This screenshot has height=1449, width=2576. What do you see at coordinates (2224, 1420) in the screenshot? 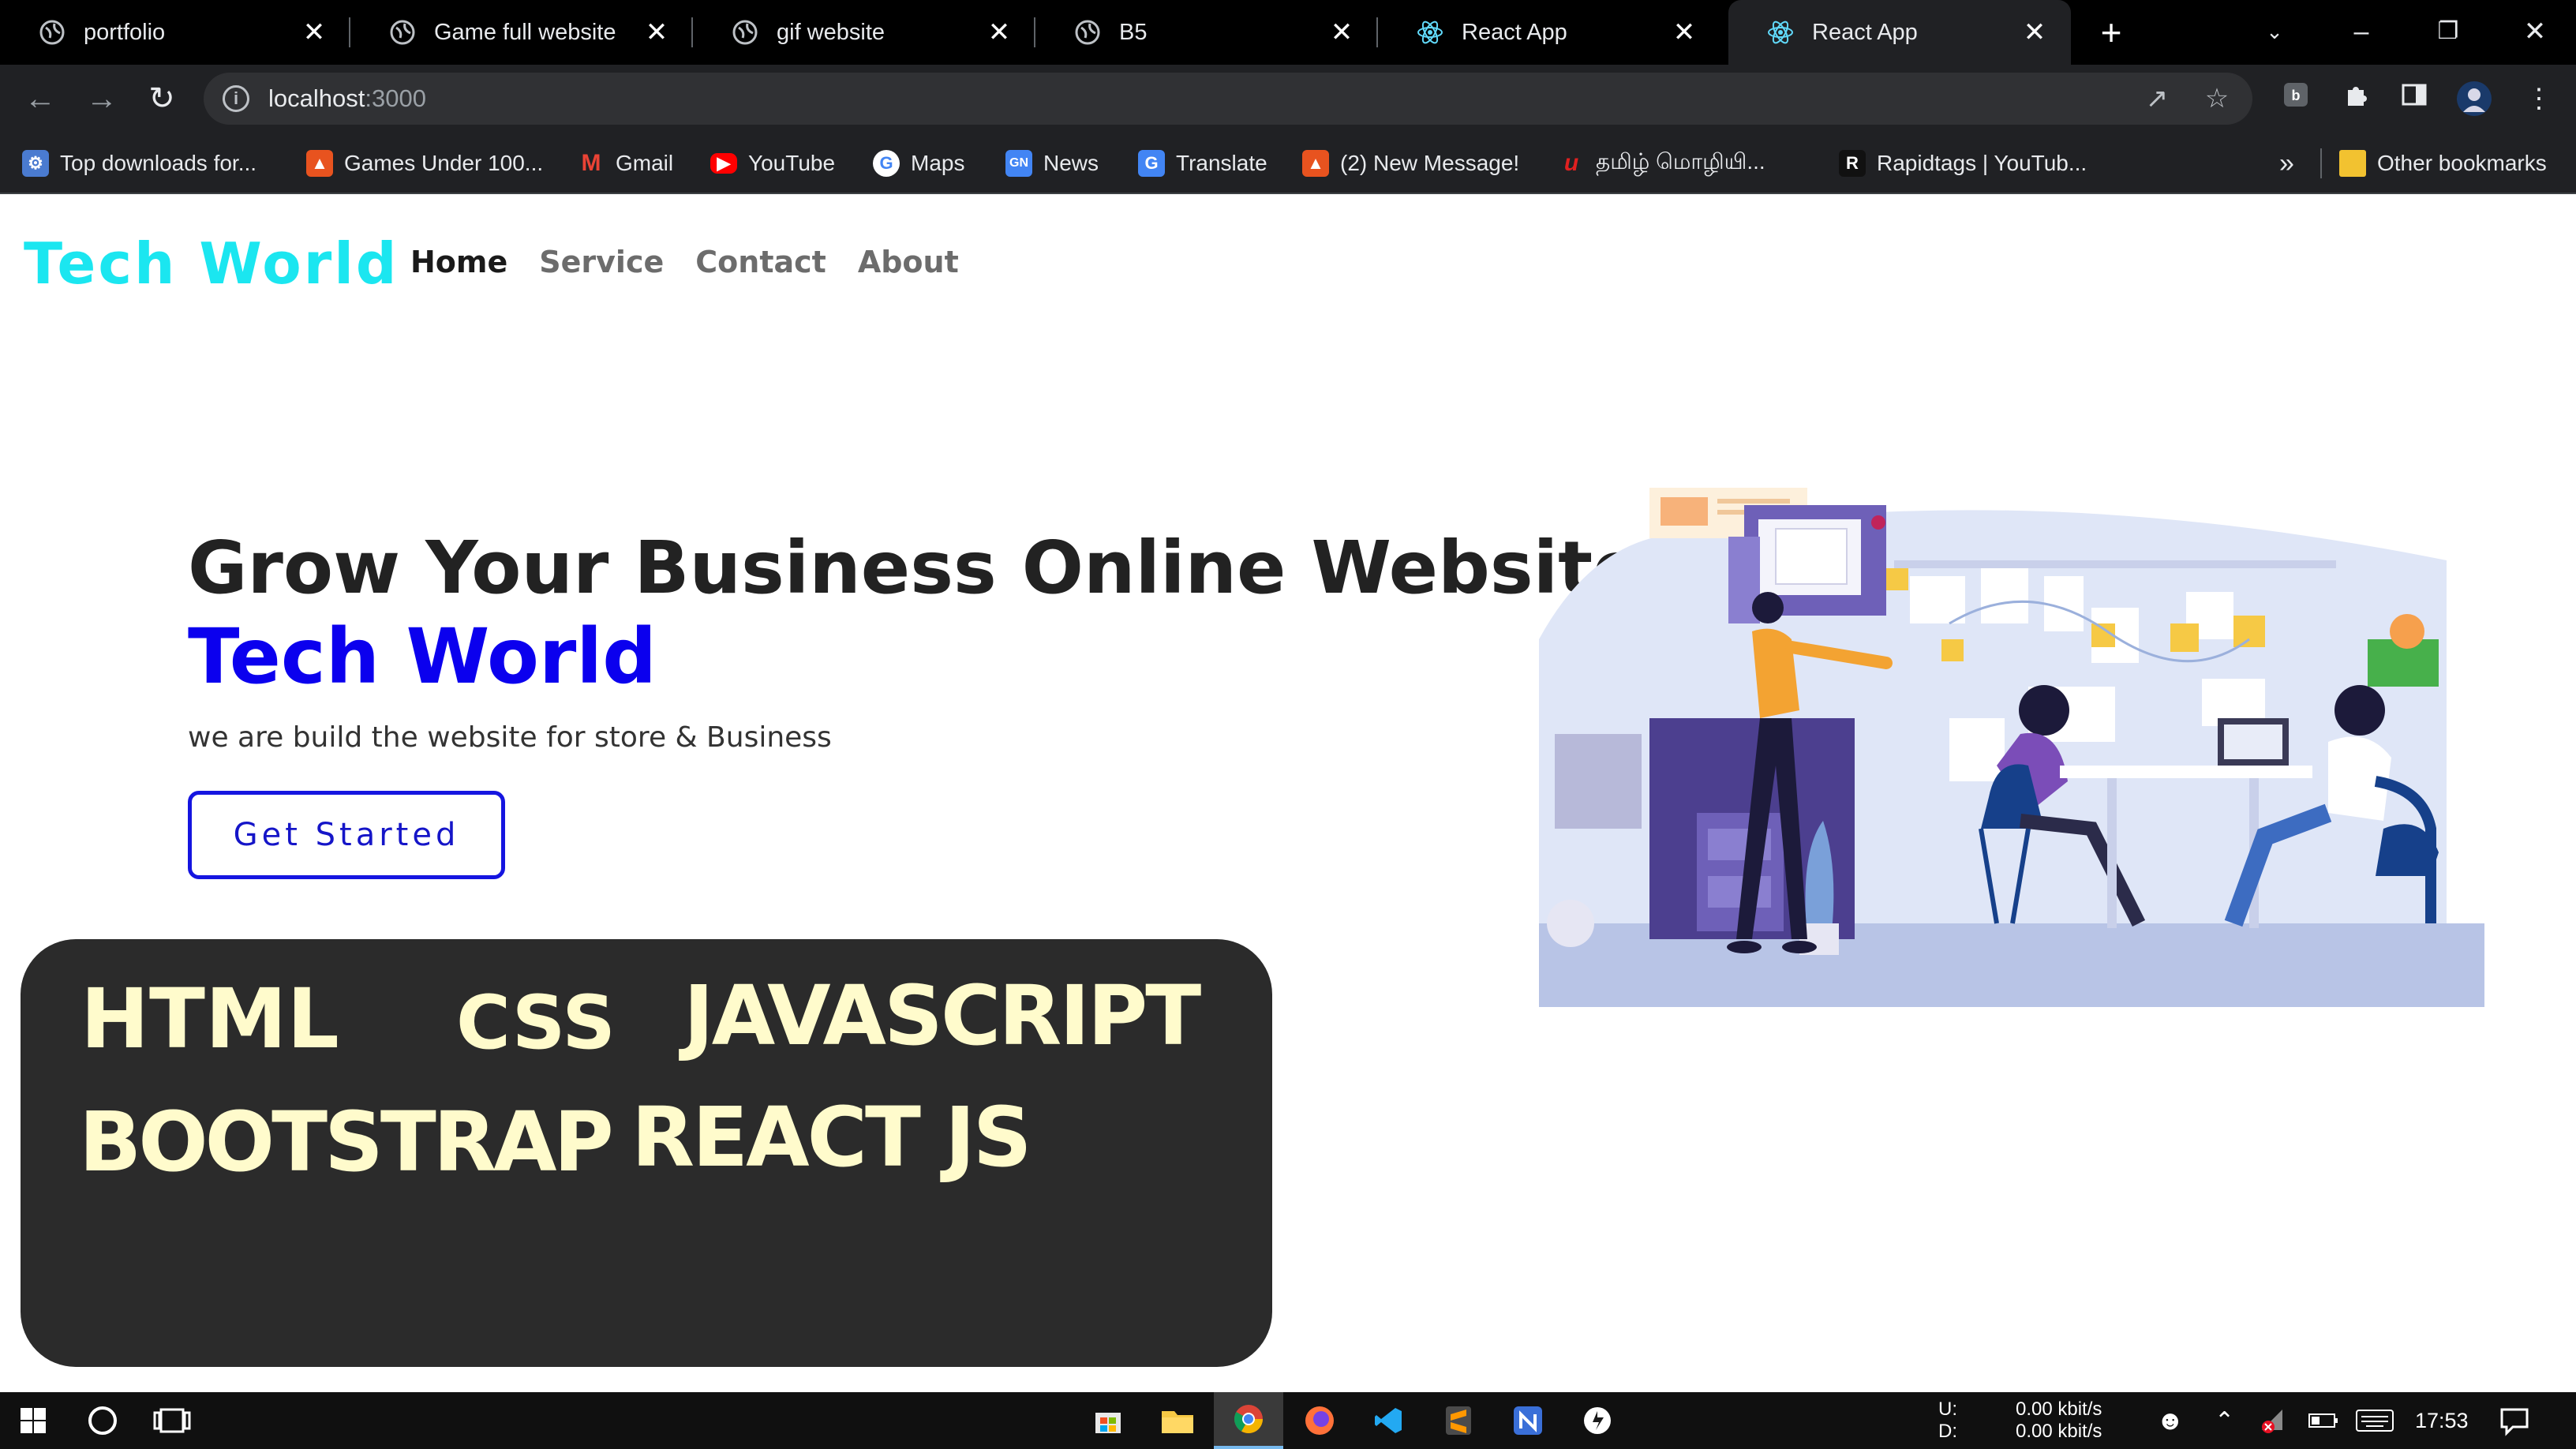
I see `tray-chevron-up-icon: ⌃` at bounding box center [2224, 1420].